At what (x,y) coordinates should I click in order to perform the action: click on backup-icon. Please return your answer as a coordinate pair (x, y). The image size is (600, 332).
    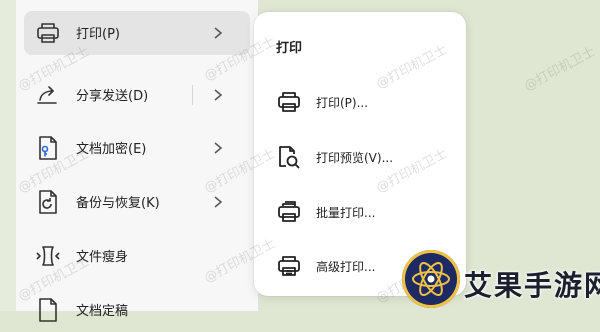
    Looking at the image, I should click on (48, 202).